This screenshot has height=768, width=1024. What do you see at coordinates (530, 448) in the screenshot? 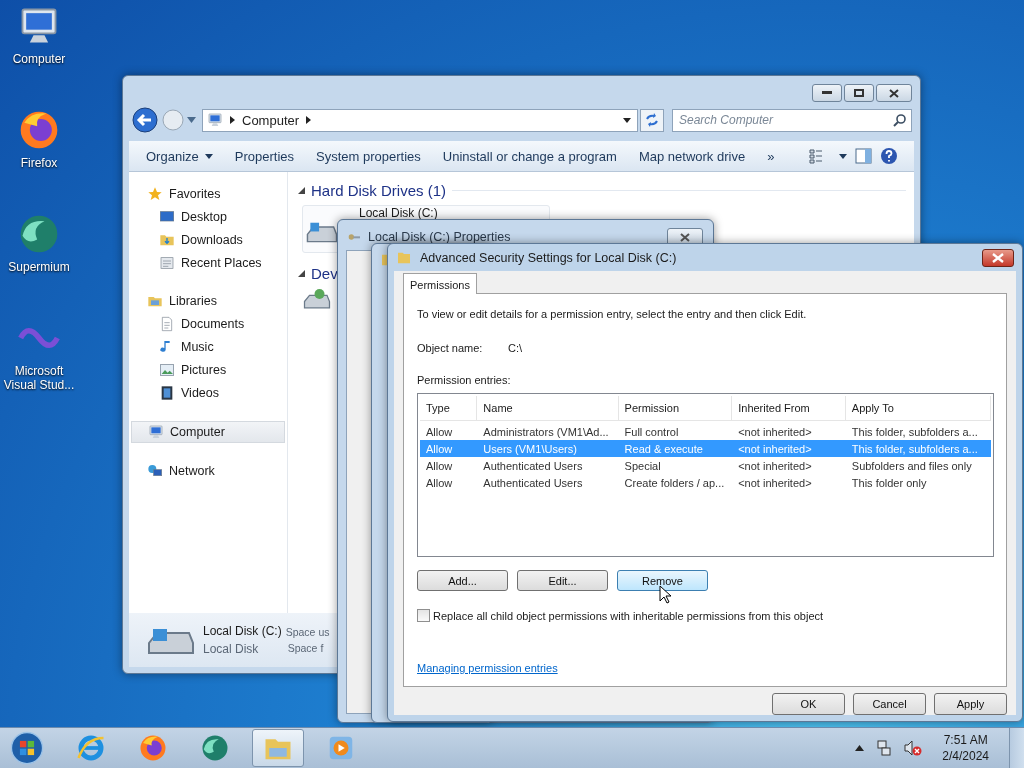
I see `table-cell-text: Users (VM1\Users)` at bounding box center [530, 448].